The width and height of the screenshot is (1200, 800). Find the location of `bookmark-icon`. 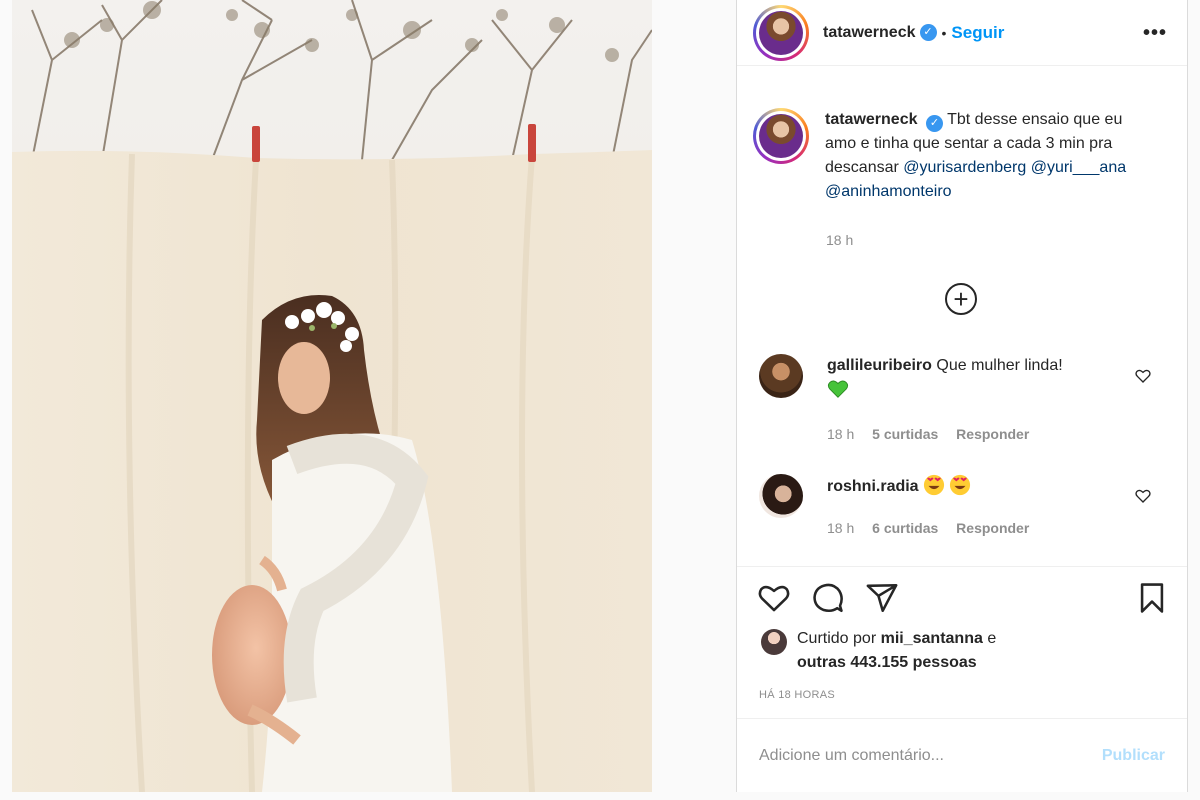

bookmark-icon is located at coordinates (1152, 598).